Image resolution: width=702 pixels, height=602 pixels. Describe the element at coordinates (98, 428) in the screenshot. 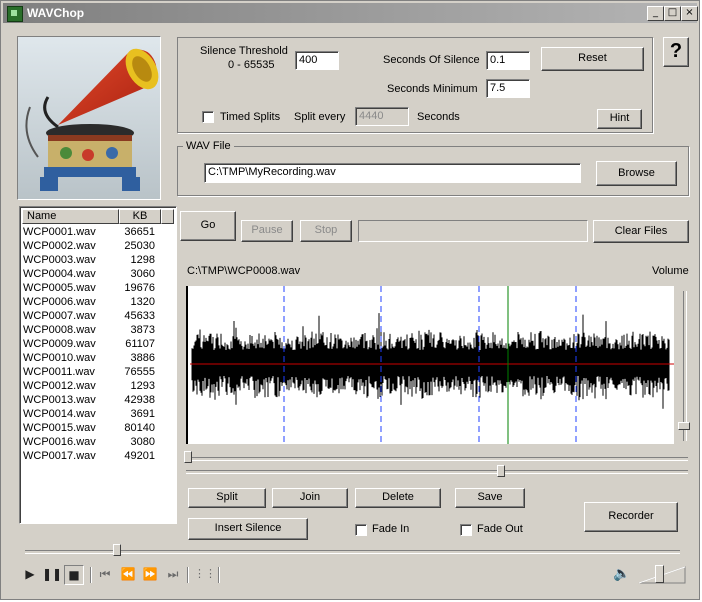

I see `list-item: WCP0015.wav 80140` at that location.